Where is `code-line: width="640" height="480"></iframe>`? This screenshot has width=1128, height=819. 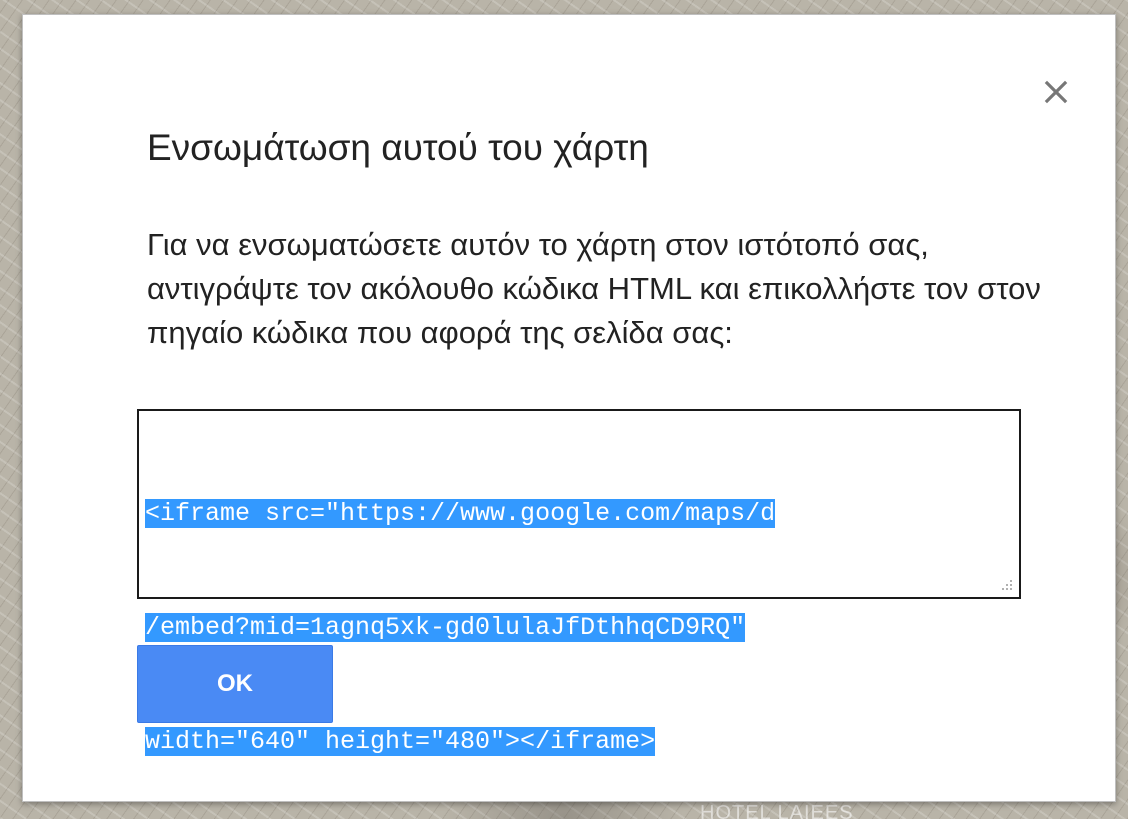 code-line: width="640" height="480"></iframe> is located at coordinates (575, 742).